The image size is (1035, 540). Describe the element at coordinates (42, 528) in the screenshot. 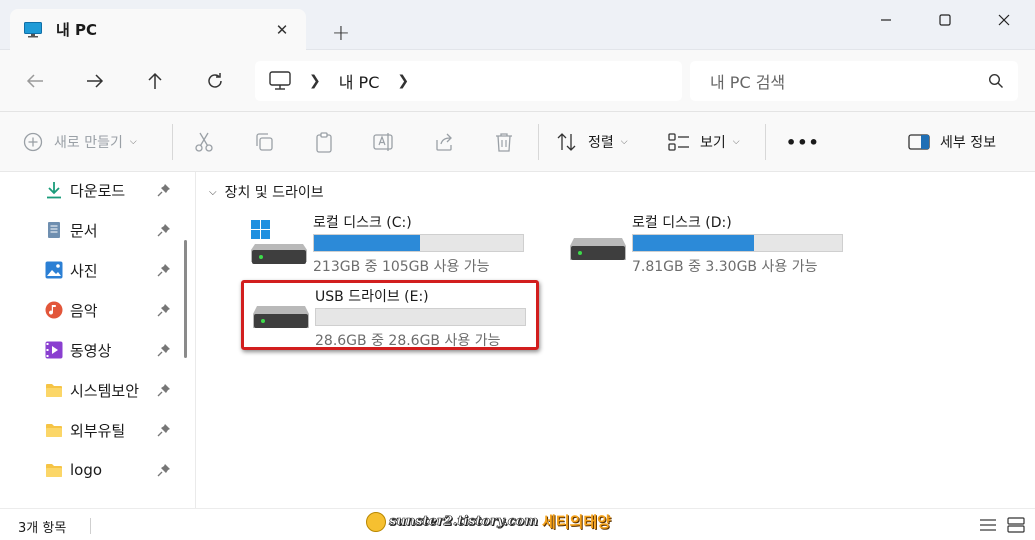

I see `item-count: 3개 항목` at that location.